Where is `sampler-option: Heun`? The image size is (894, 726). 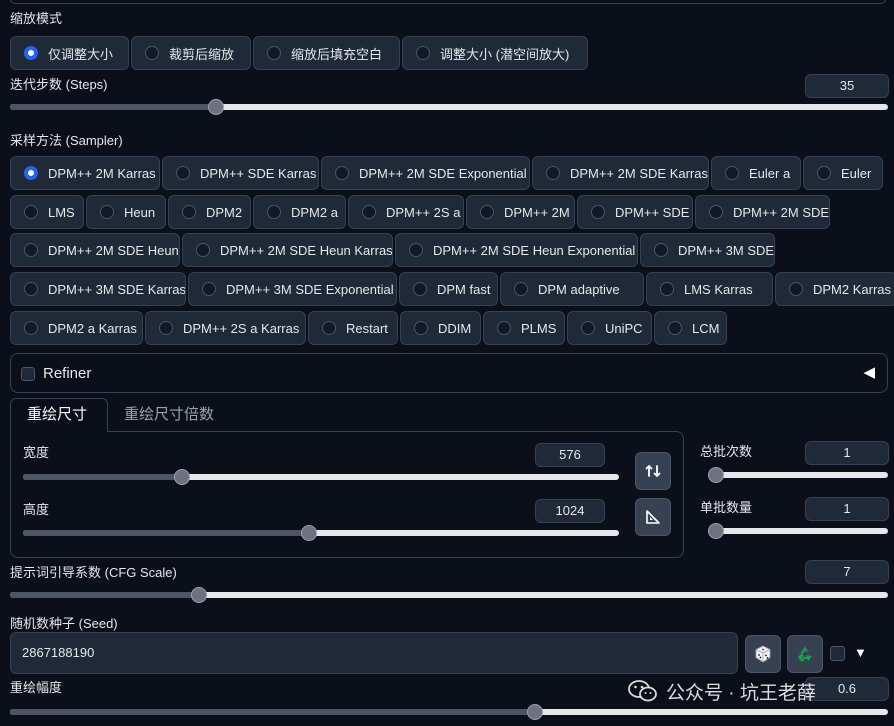
sampler-option: Heun is located at coordinates (126, 212).